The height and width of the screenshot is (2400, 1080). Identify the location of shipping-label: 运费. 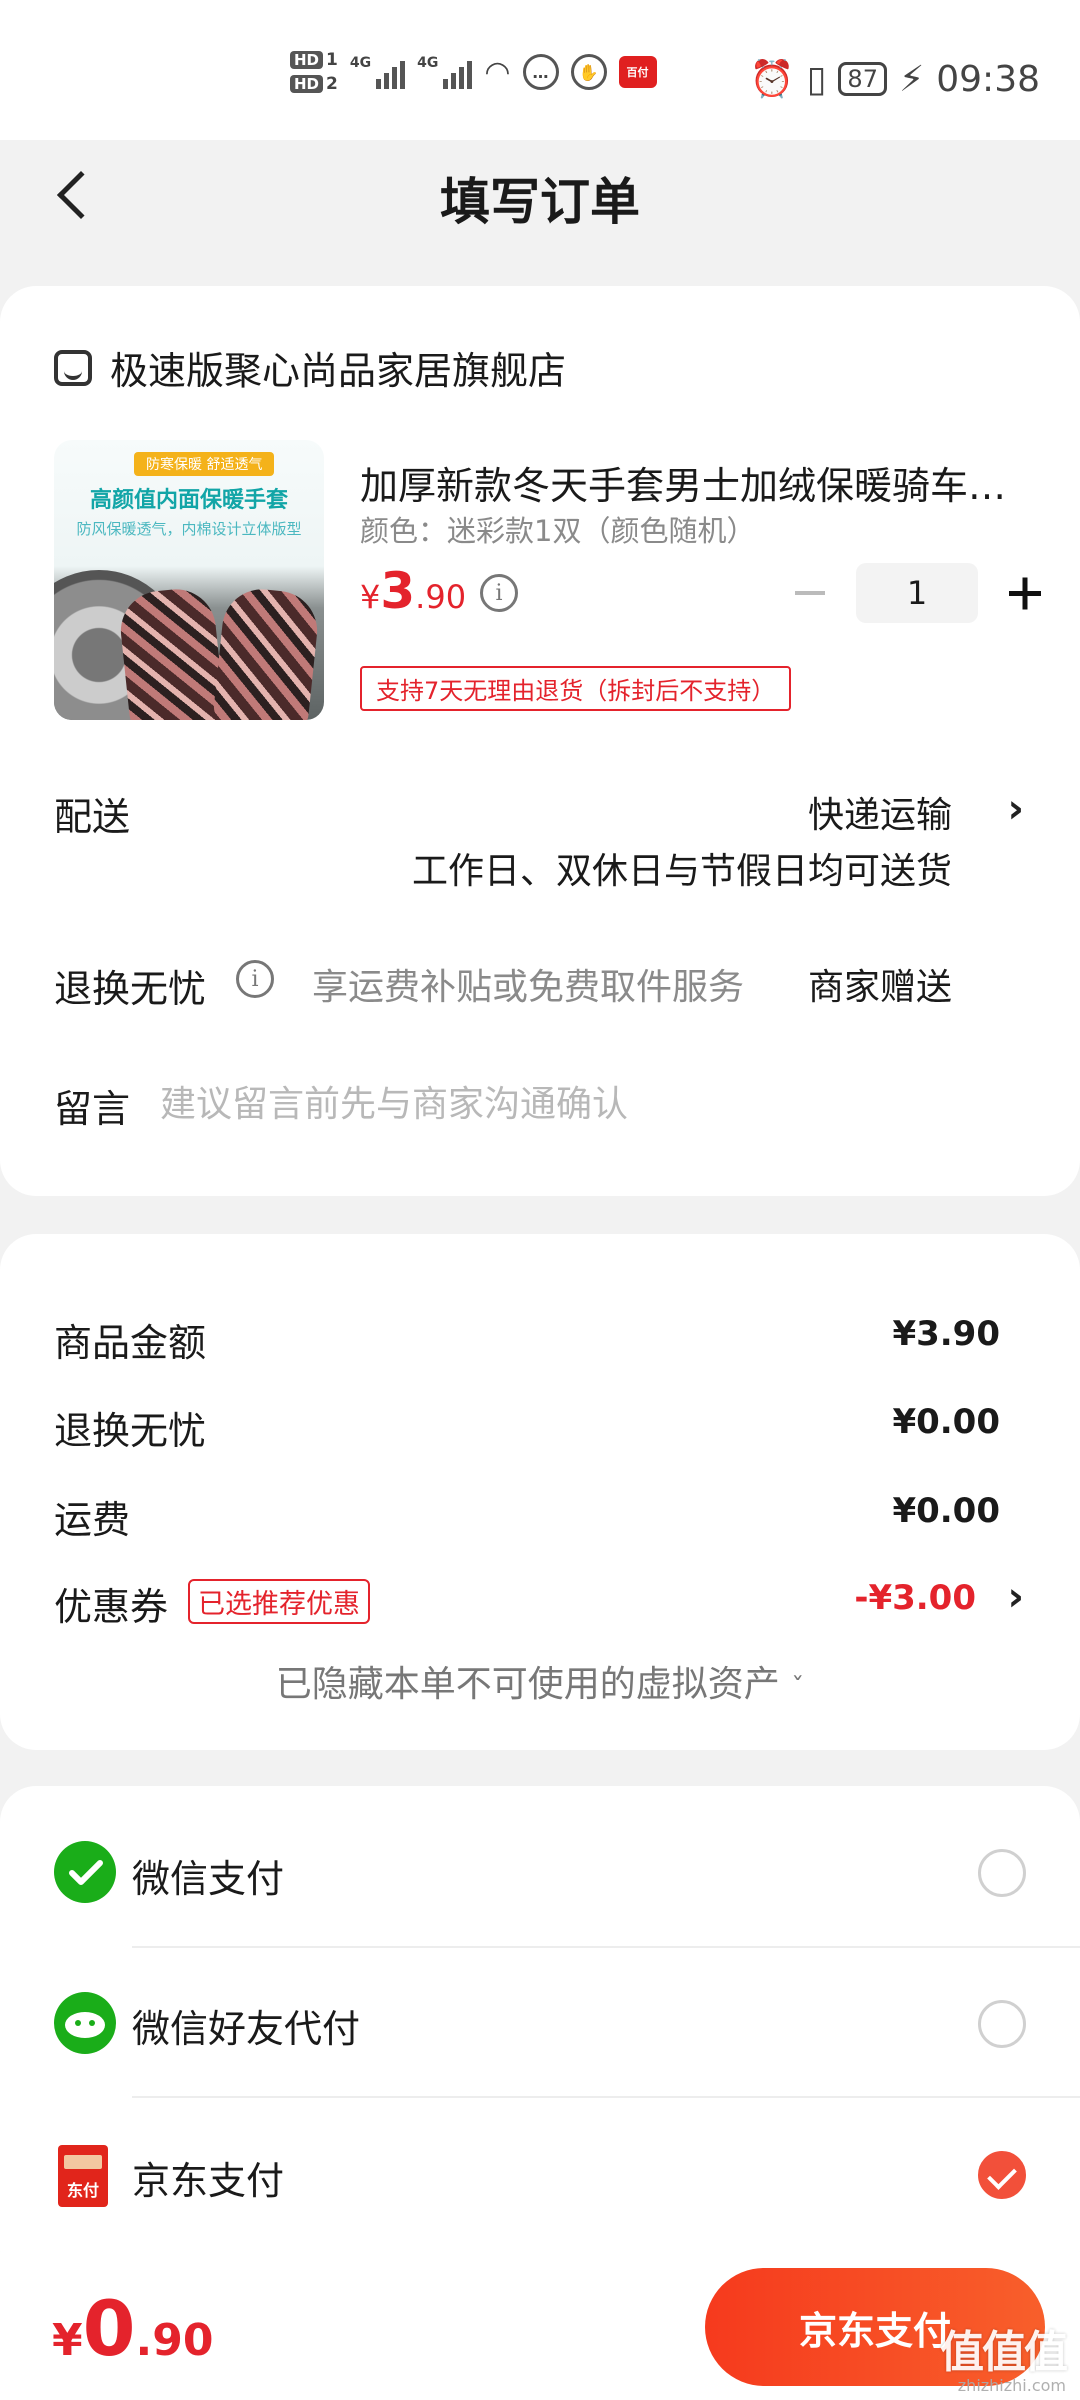
(92, 1520).